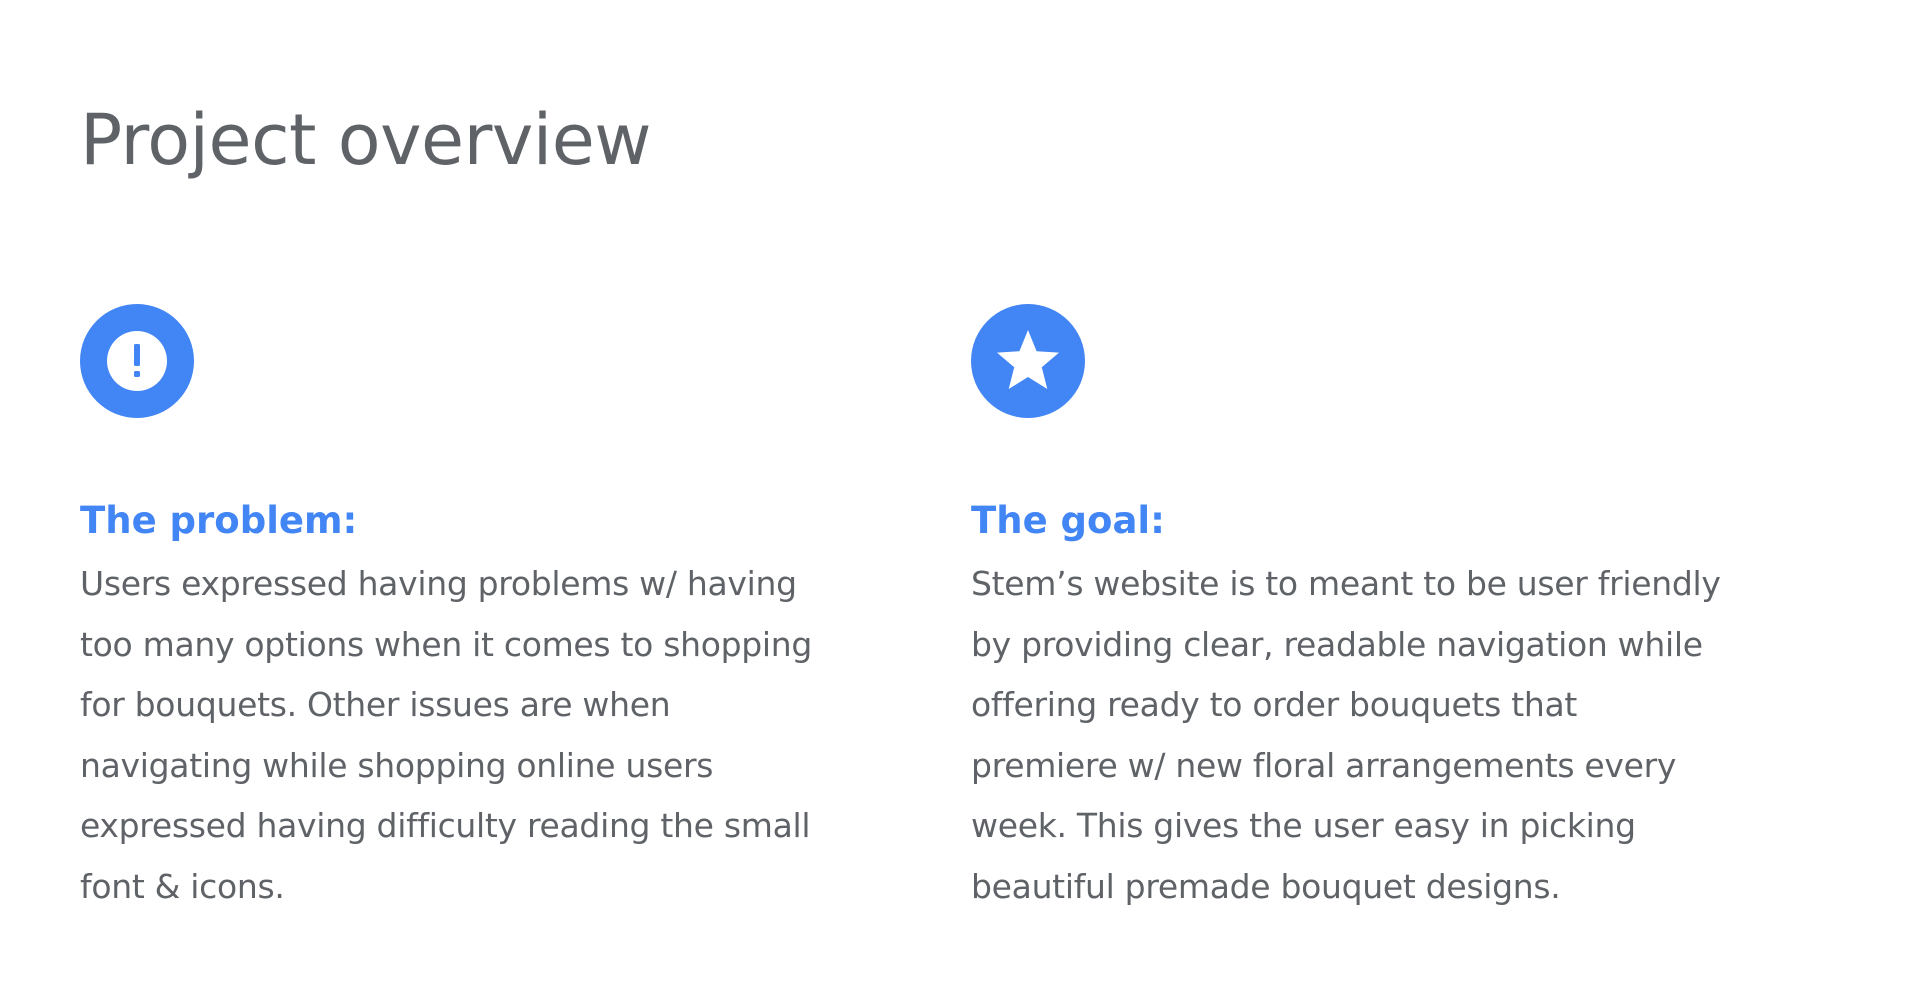 Image resolution: width=1906 pixels, height=990 pixels. I want to click on exclamation-icon, so click(137, 361).